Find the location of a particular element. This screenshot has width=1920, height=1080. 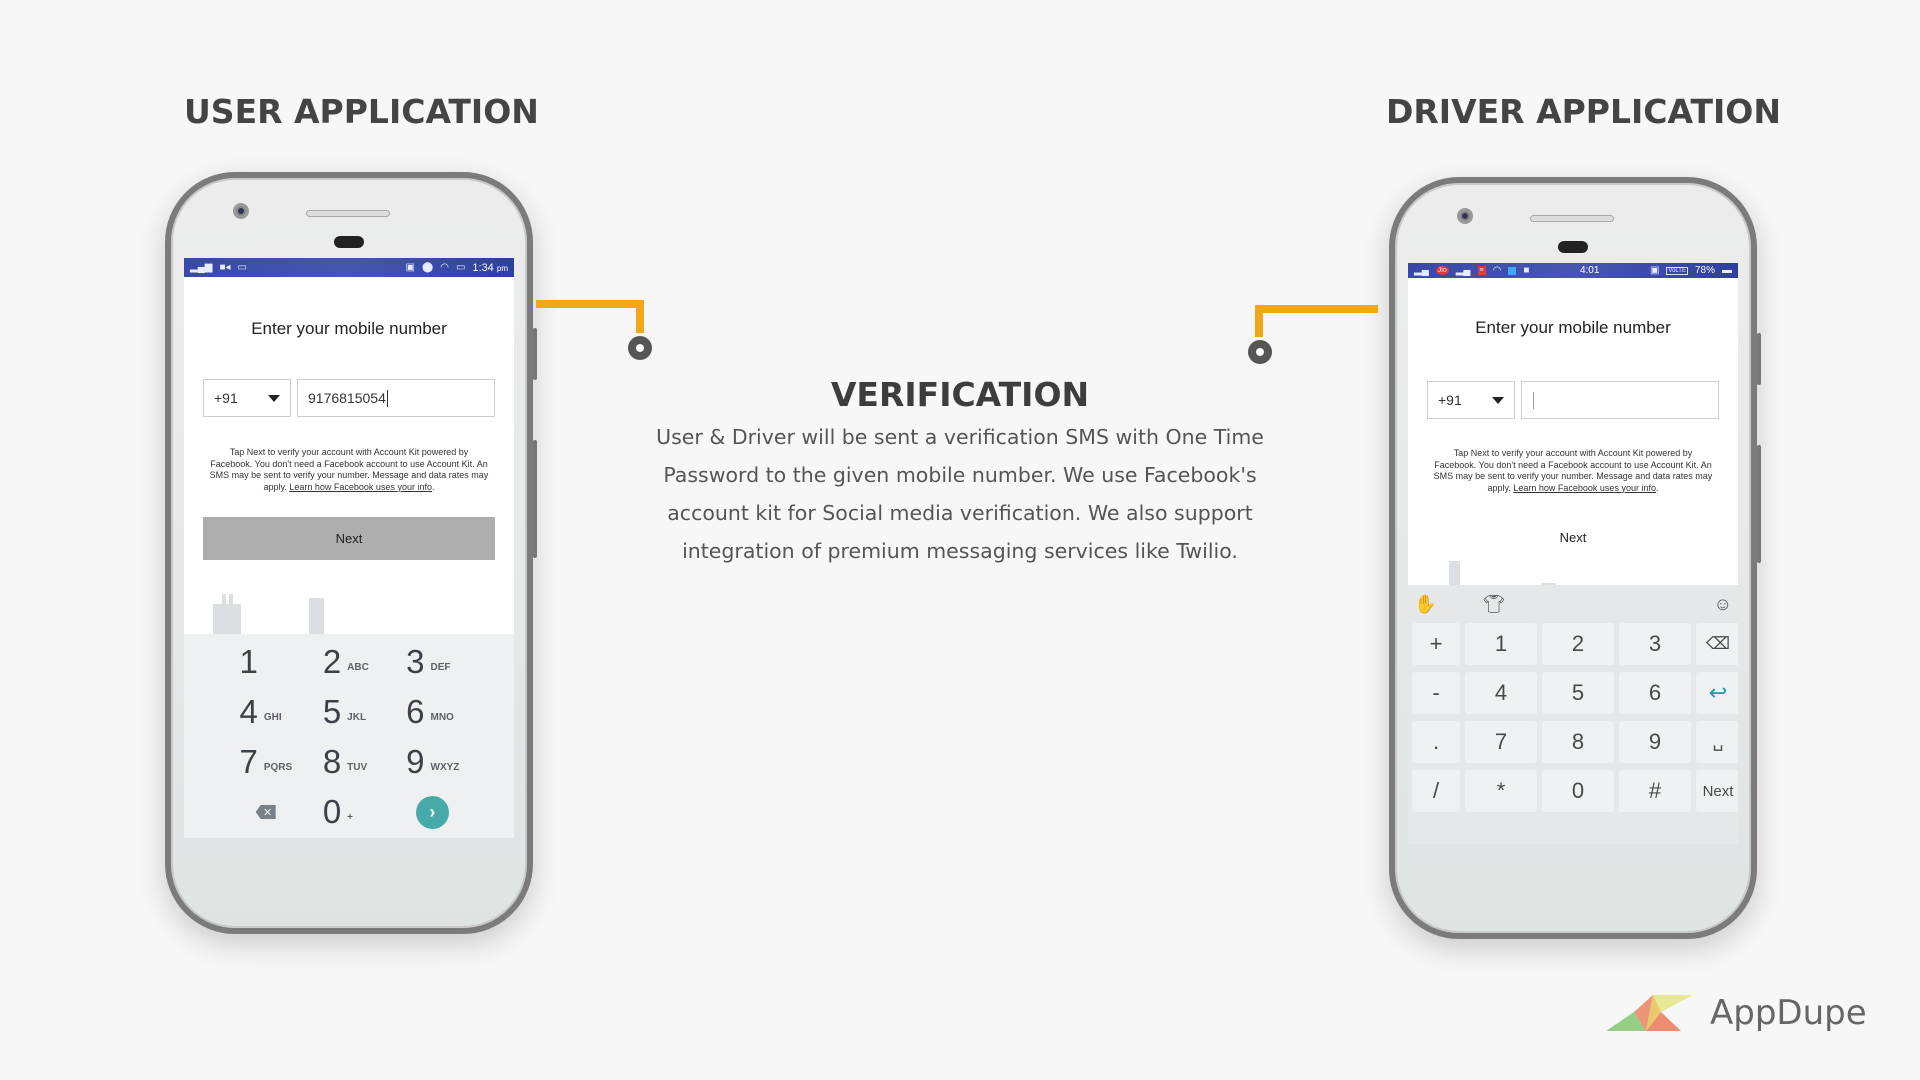

appdupe-logo: AppDupe is located at coordinates (1736, 1013).